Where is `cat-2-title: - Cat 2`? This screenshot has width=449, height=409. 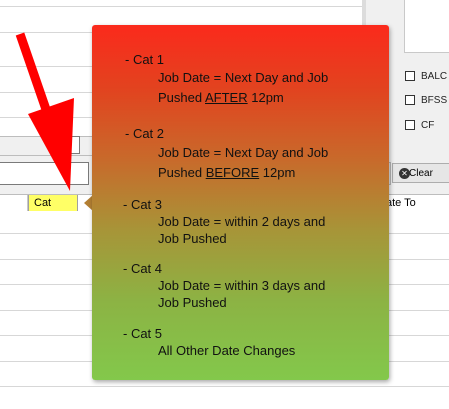 cat-2-title: - Cat 2 is located at coordinates (145, 133).